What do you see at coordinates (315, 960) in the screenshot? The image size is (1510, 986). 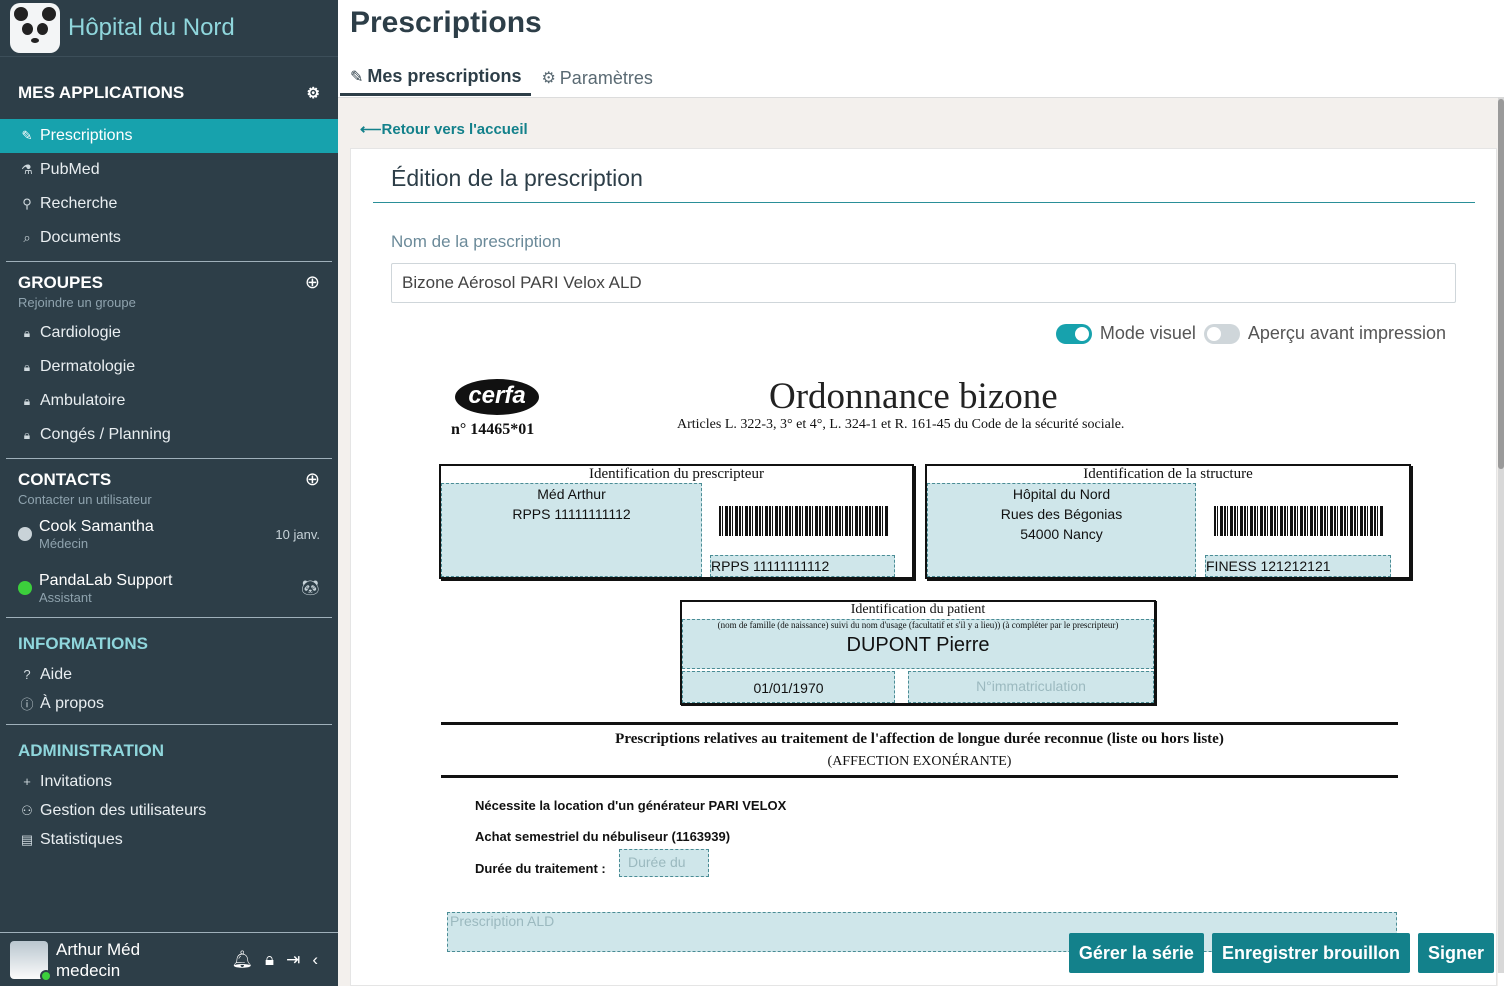 I see `collapse-sidebar-icon: ‹` at bounding box center [315, 960].